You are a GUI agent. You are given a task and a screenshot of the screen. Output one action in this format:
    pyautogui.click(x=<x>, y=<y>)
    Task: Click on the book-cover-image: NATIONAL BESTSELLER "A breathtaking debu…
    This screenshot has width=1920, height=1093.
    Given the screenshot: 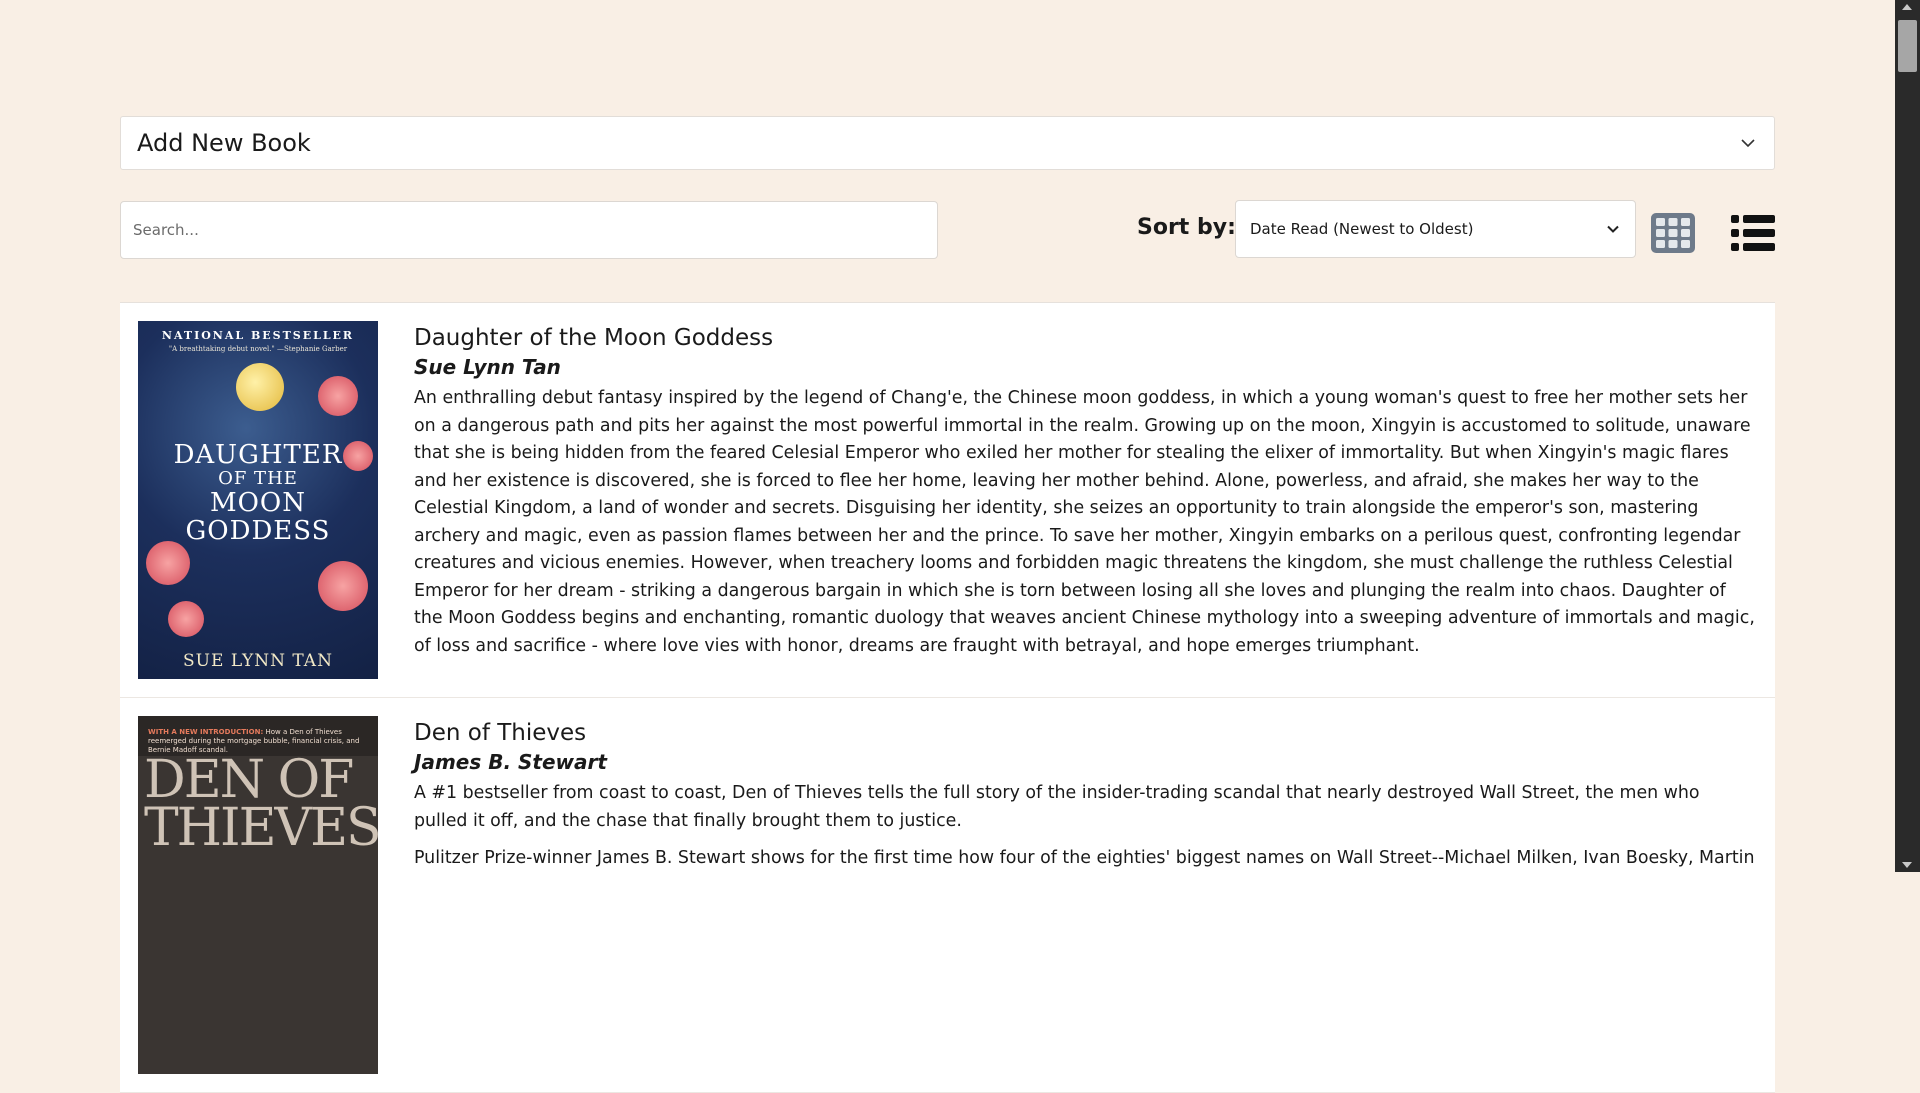 What is the action you would take?
    pyautogui.click(x=258, y=500)
    